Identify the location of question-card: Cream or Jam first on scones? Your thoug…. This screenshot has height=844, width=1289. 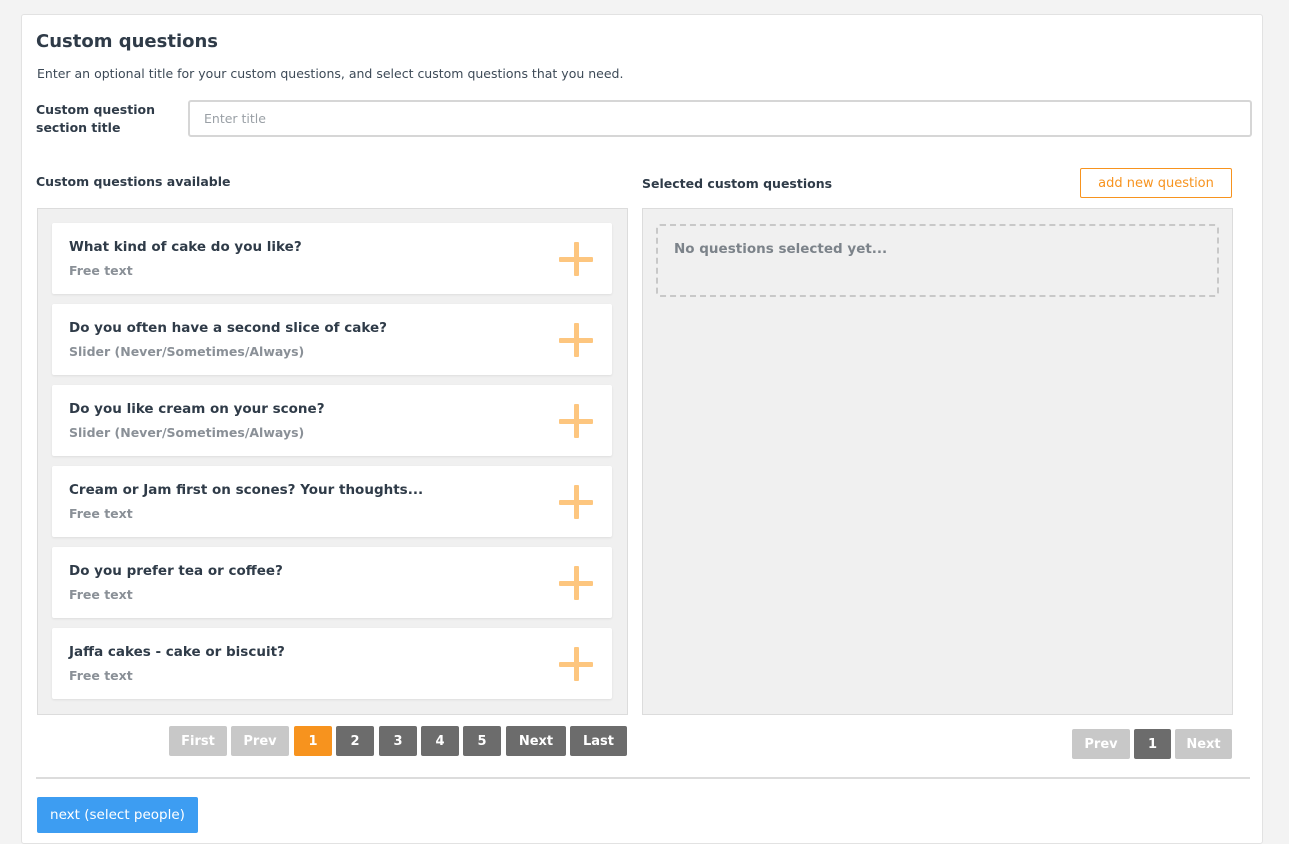
(332, 501).